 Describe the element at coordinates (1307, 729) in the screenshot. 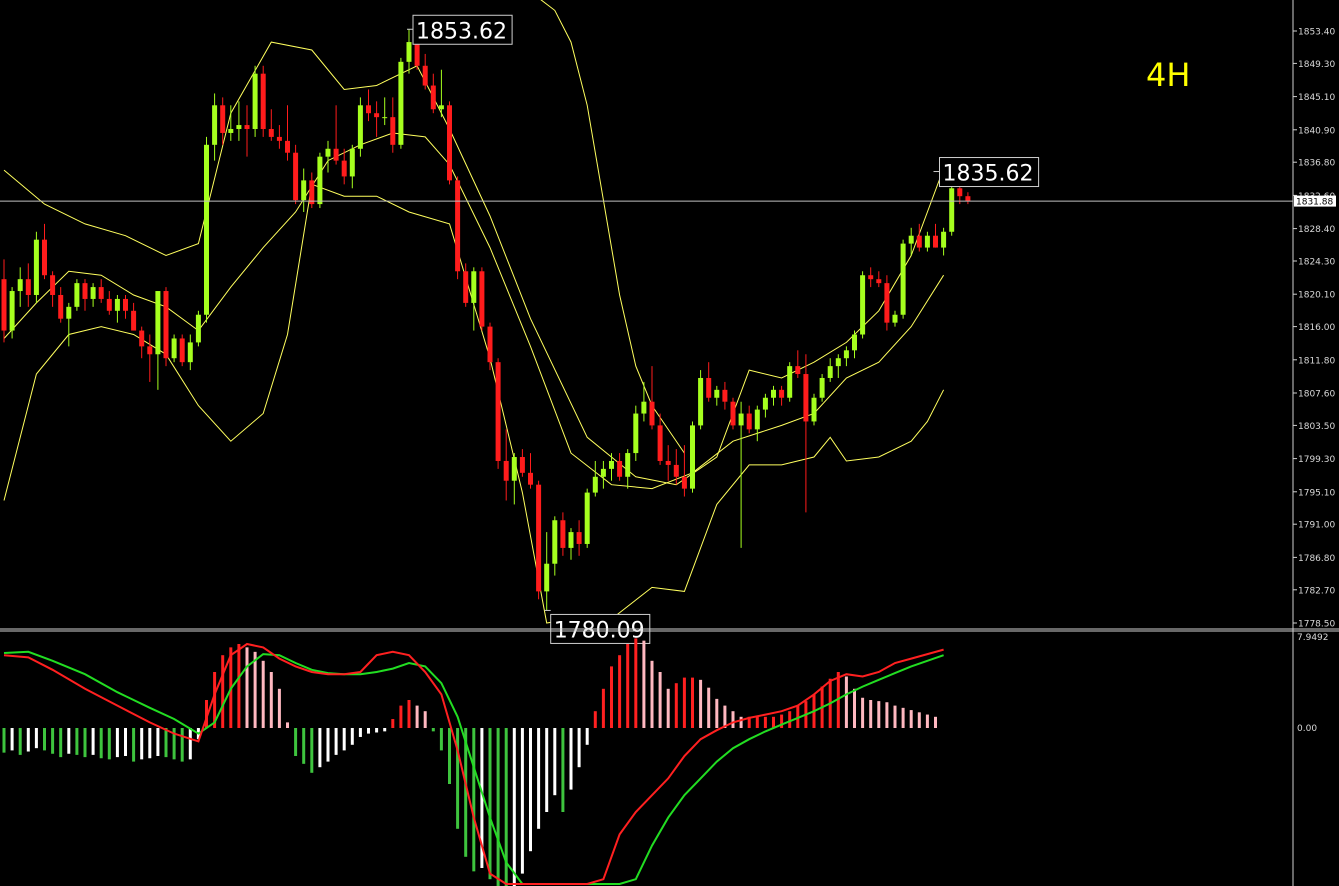

I see `macd-zero-label: 0.00` at that location.